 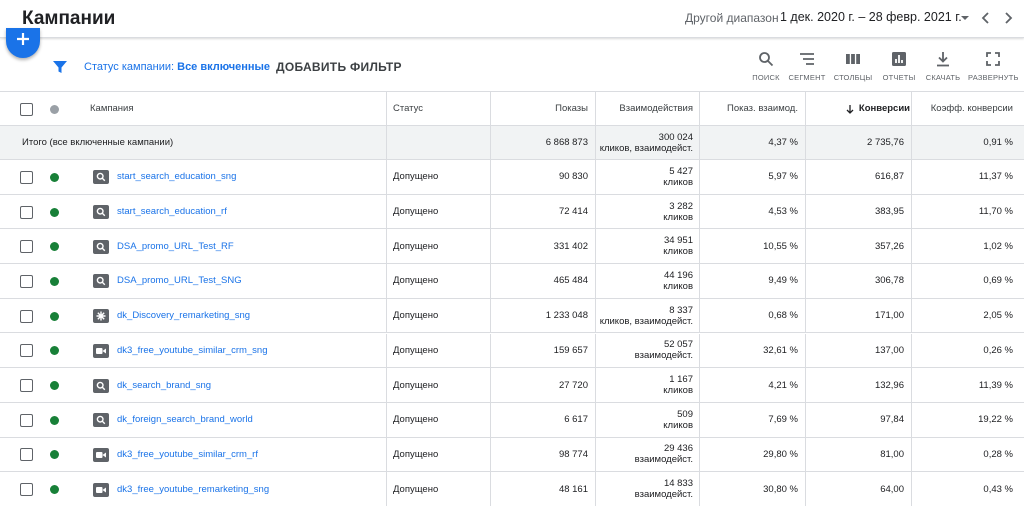 I want to click on impressions-value: 48 161, so click(x=573, y=489).